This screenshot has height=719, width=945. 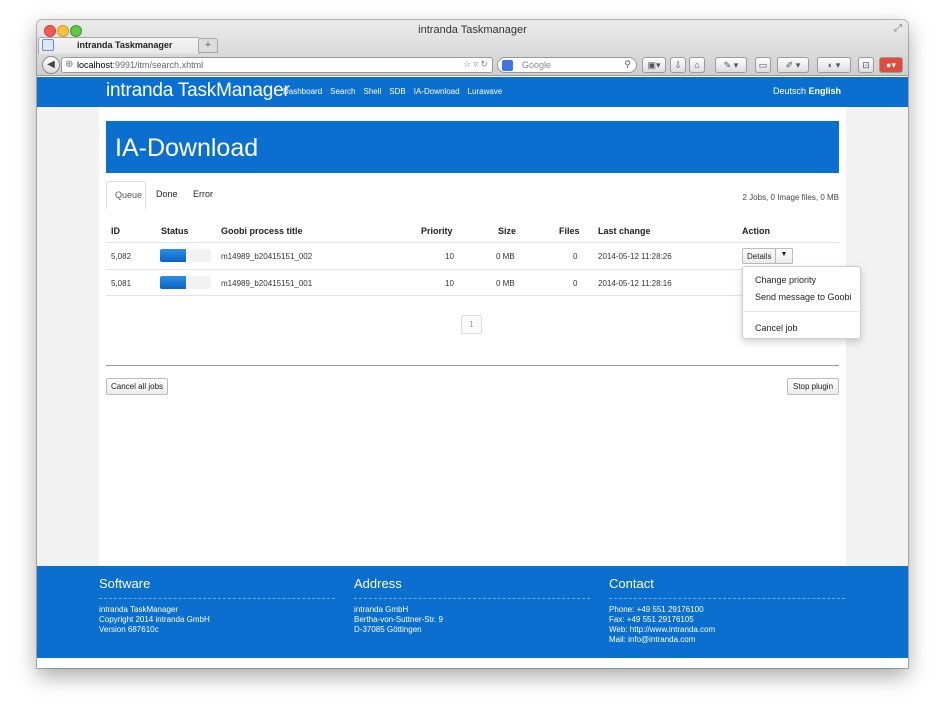 I want to click on fullscreen-icon: ⤢, so click(x=898, y=28).